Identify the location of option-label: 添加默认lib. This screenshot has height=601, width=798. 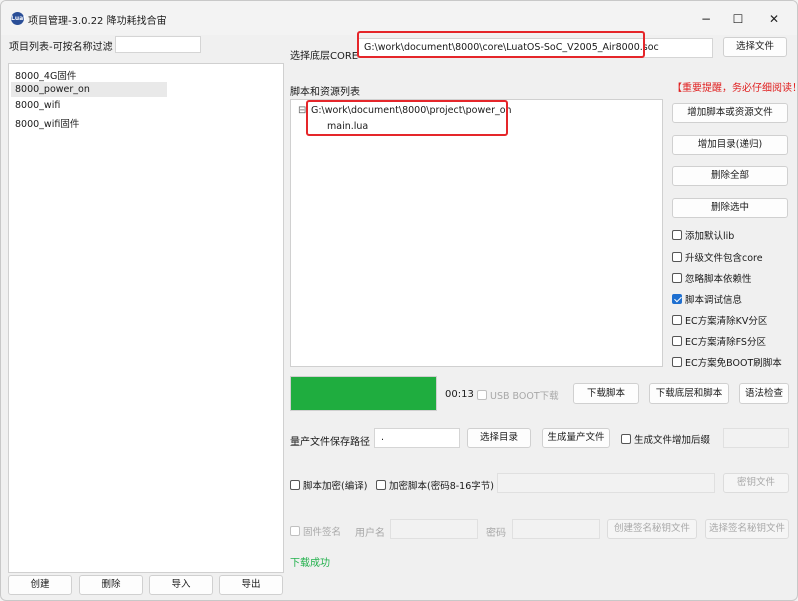
(710, 236).